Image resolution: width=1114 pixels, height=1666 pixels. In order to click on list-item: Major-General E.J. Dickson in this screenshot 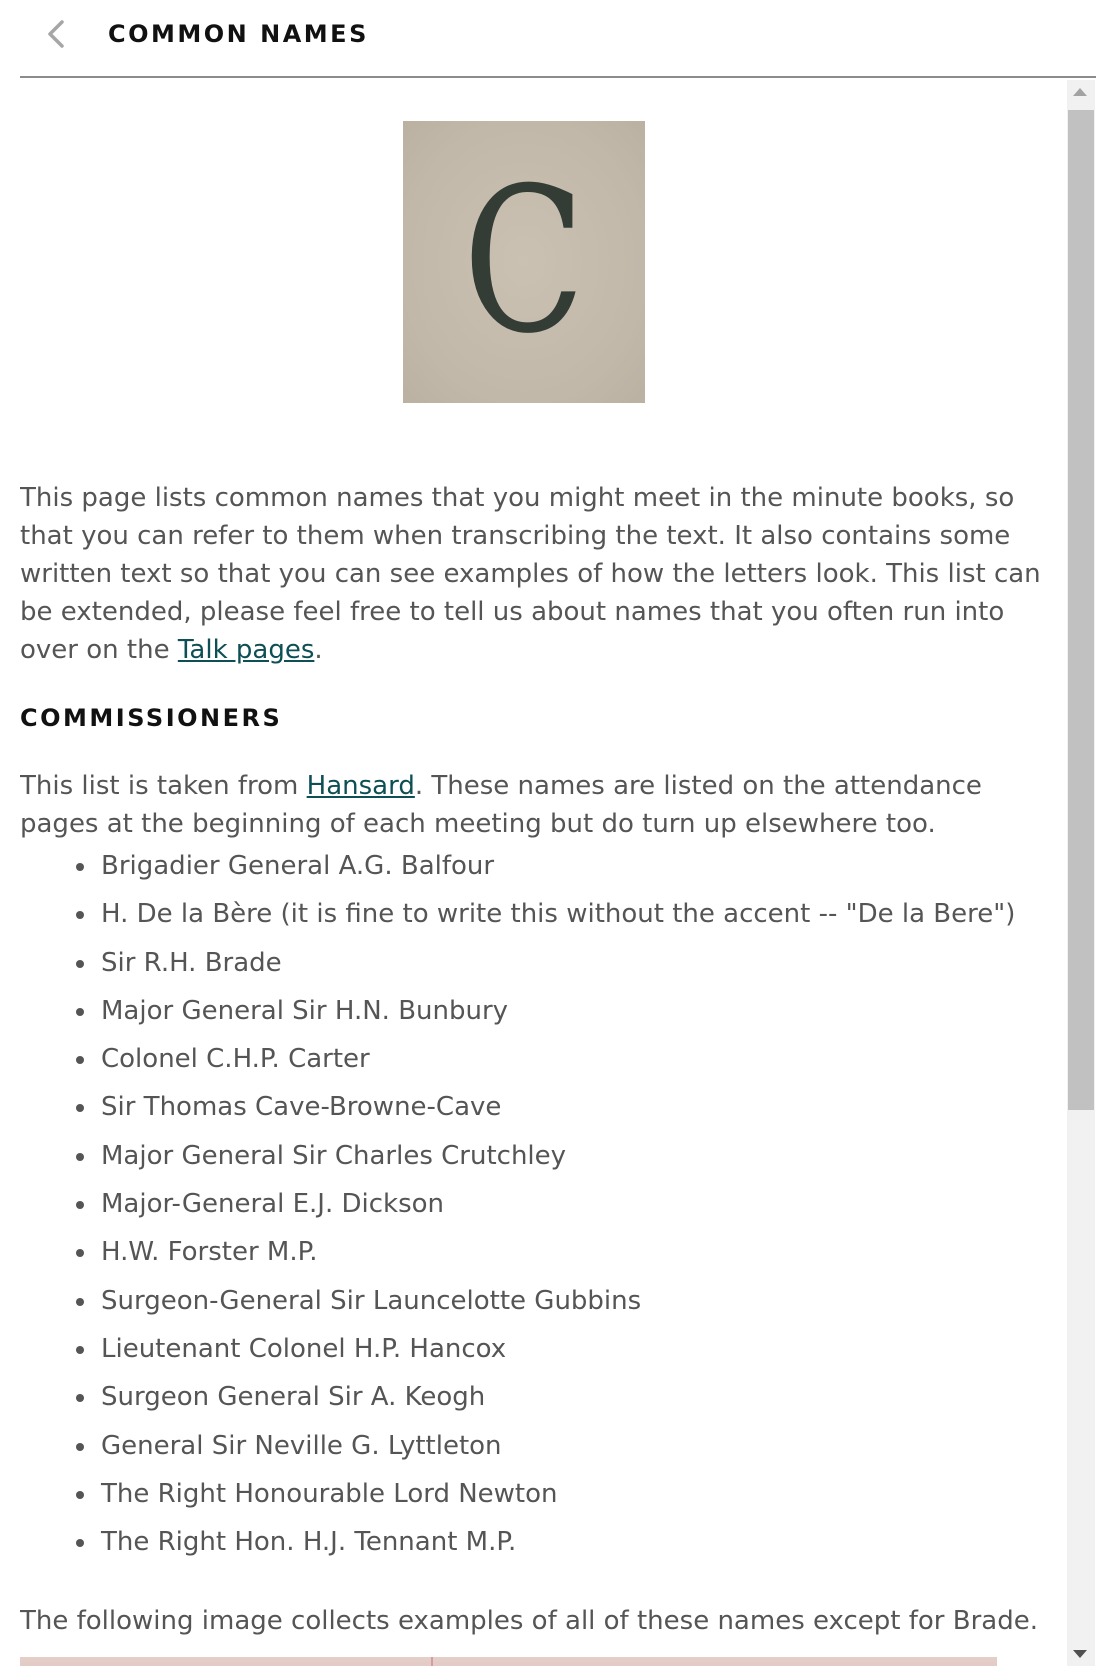, I will do `click(517, 1204)`.